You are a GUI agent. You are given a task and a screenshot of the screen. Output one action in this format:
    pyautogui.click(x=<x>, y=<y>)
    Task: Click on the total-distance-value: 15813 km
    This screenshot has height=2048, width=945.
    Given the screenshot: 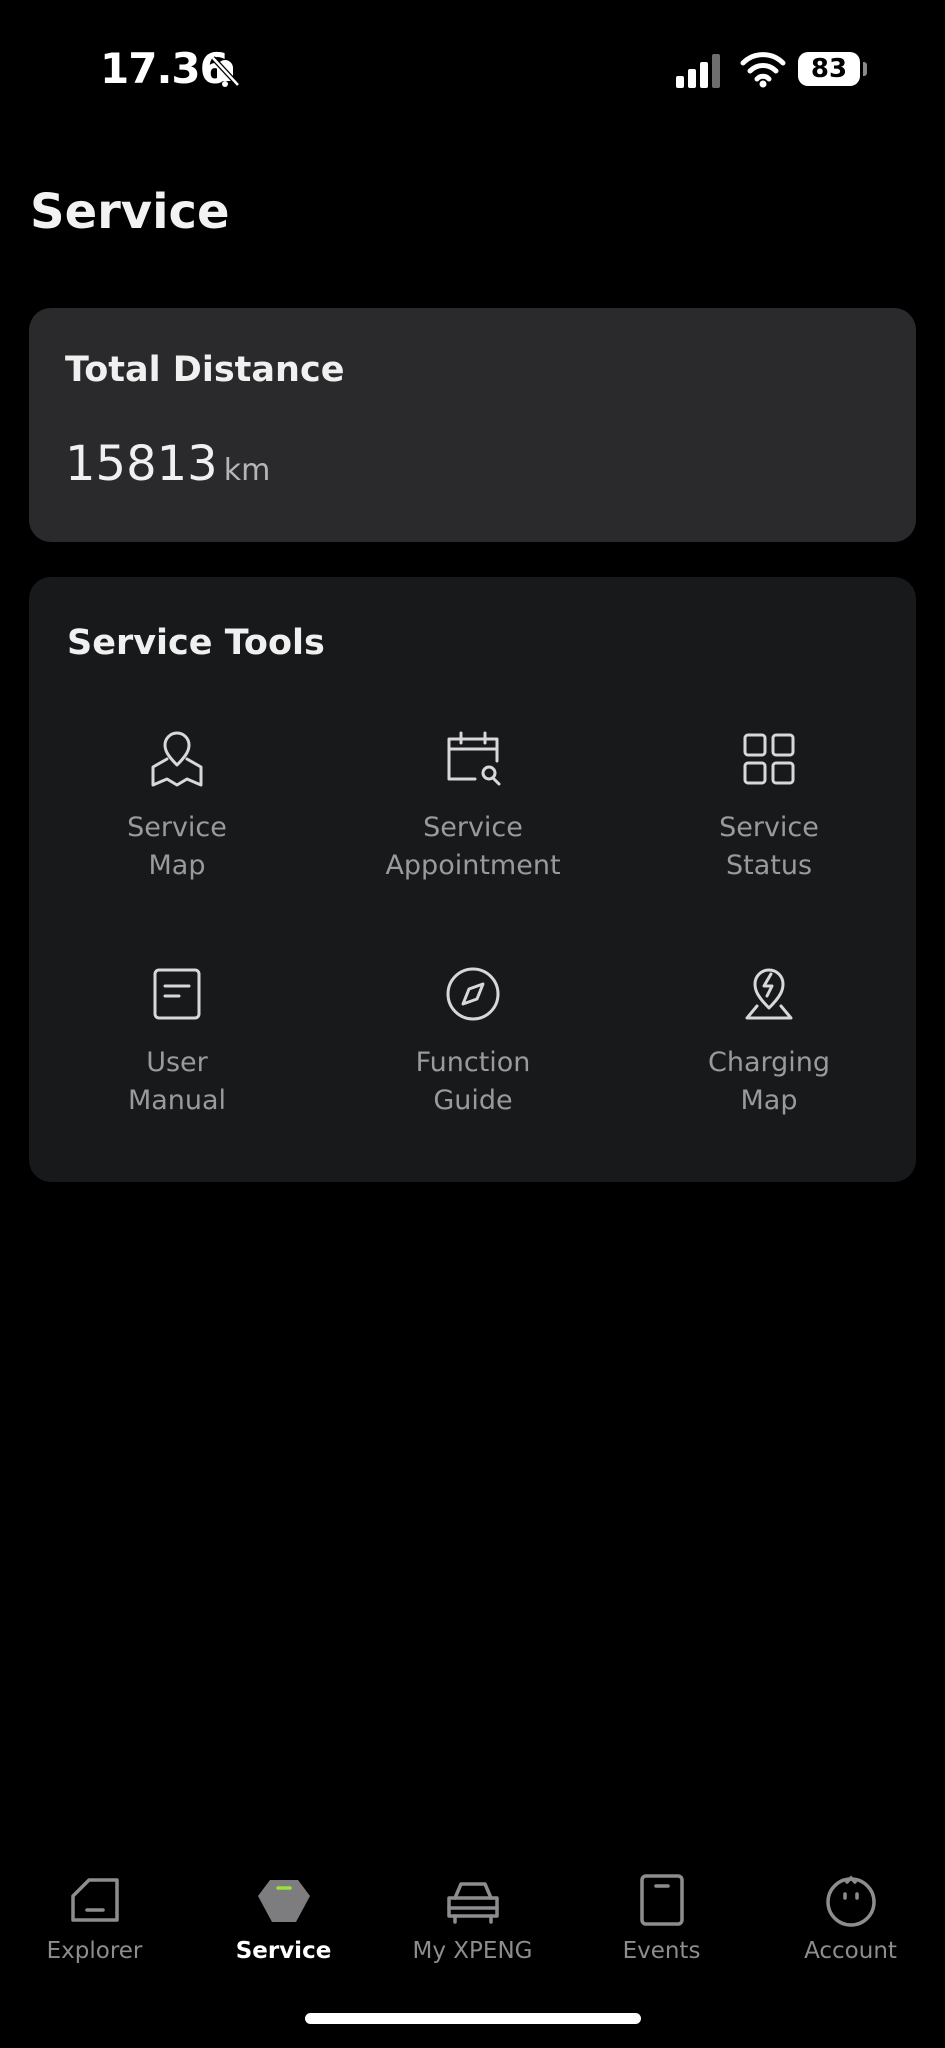 What is the action you would take?
    pyautogui.click(x=167, y=464)
    